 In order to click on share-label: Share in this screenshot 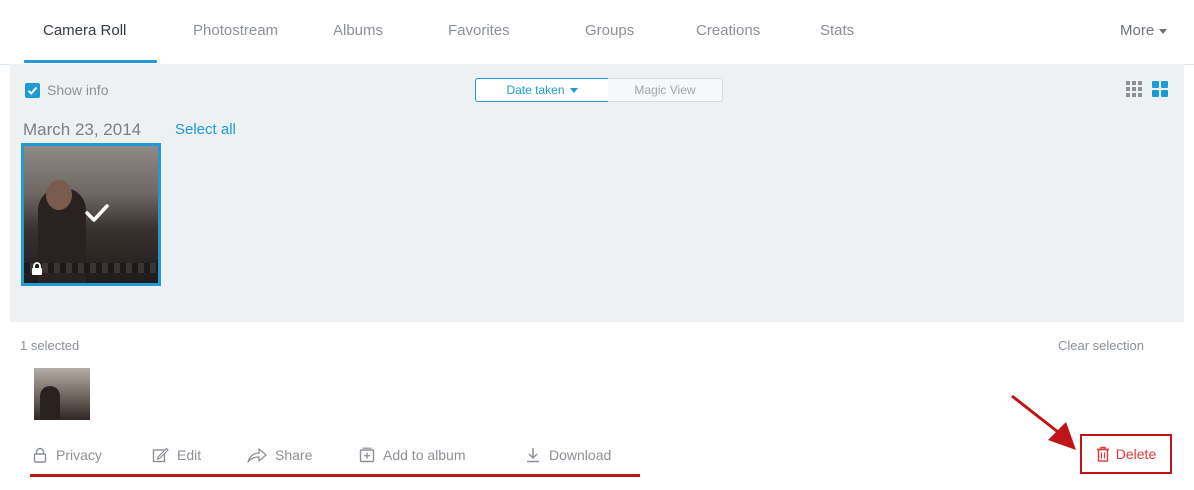, I will do `click(294, 455)`.